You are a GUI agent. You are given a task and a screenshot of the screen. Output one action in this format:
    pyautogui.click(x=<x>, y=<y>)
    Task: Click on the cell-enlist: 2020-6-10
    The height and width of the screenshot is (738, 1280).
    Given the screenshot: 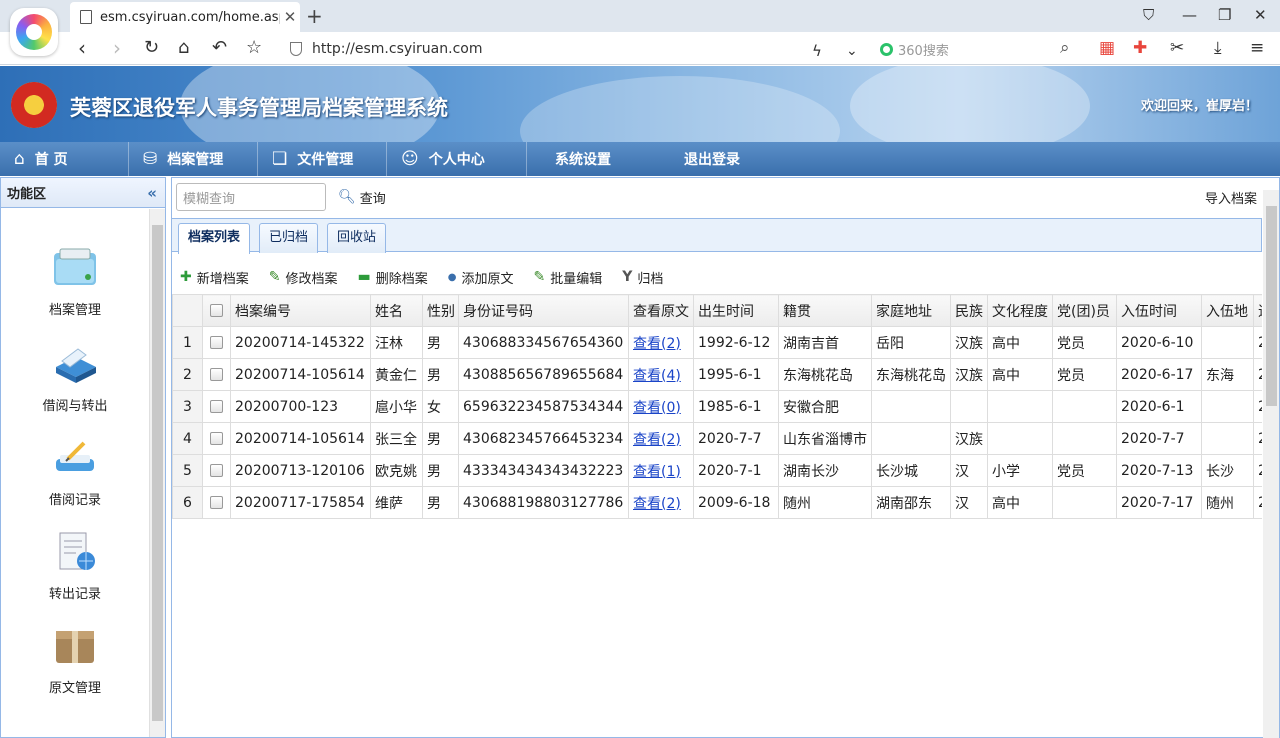 What is the action you would take?
    pyautogui.click(x=1159, y=342)
    